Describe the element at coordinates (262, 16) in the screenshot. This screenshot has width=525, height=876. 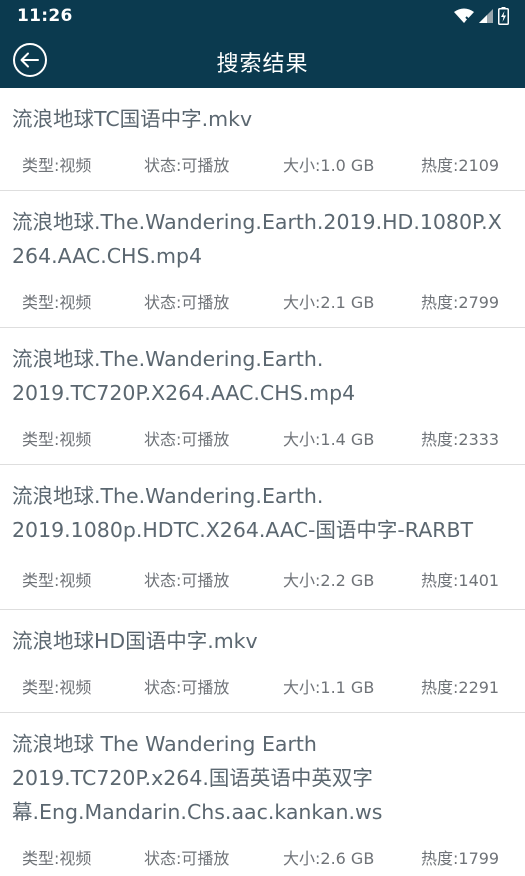
I see `status-bar: 11:26` at that location.